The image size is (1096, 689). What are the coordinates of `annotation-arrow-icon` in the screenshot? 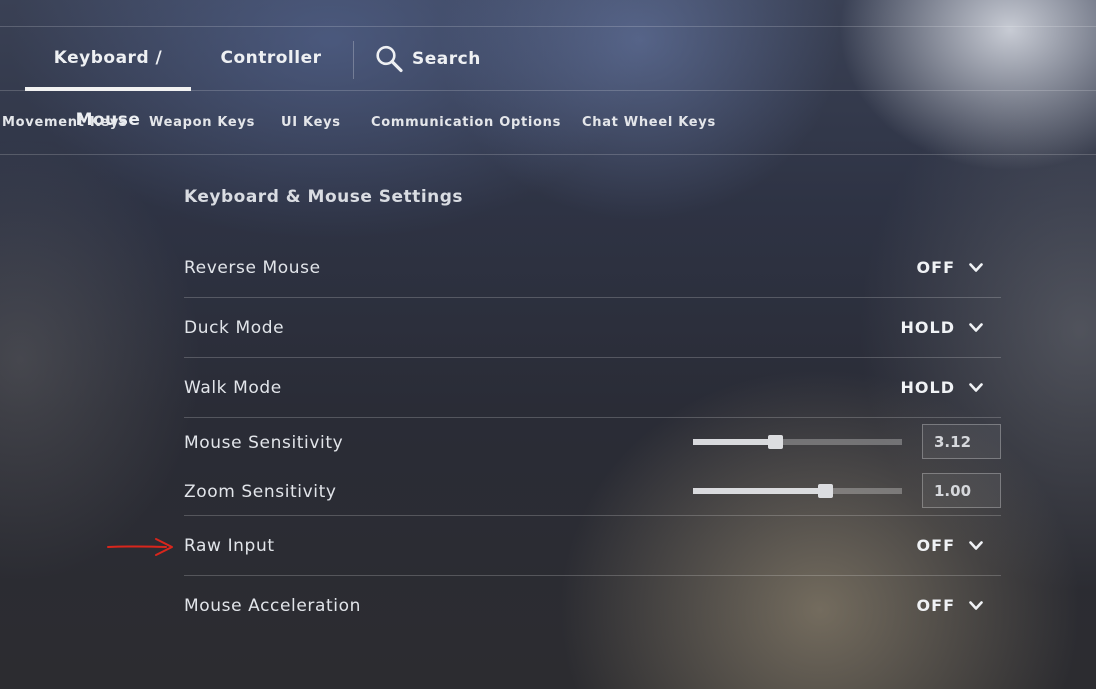 It's located at (140, 547).